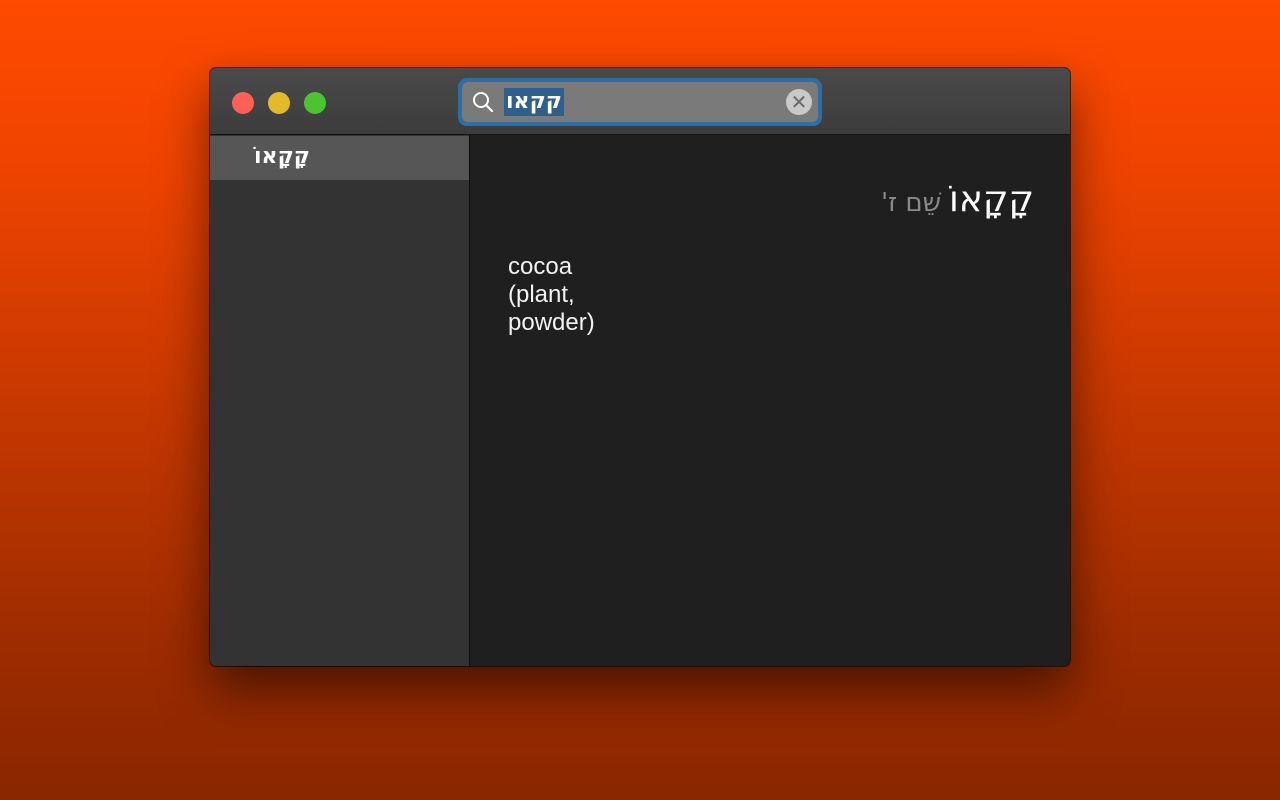 Image resolution: width=1280 pixels, height=800 pixels. What do you see at coordinates (282, 156) in the screenshot?
I see `sidebar-item-label: קָקָאוֹ` at bounding box center [282, 156].